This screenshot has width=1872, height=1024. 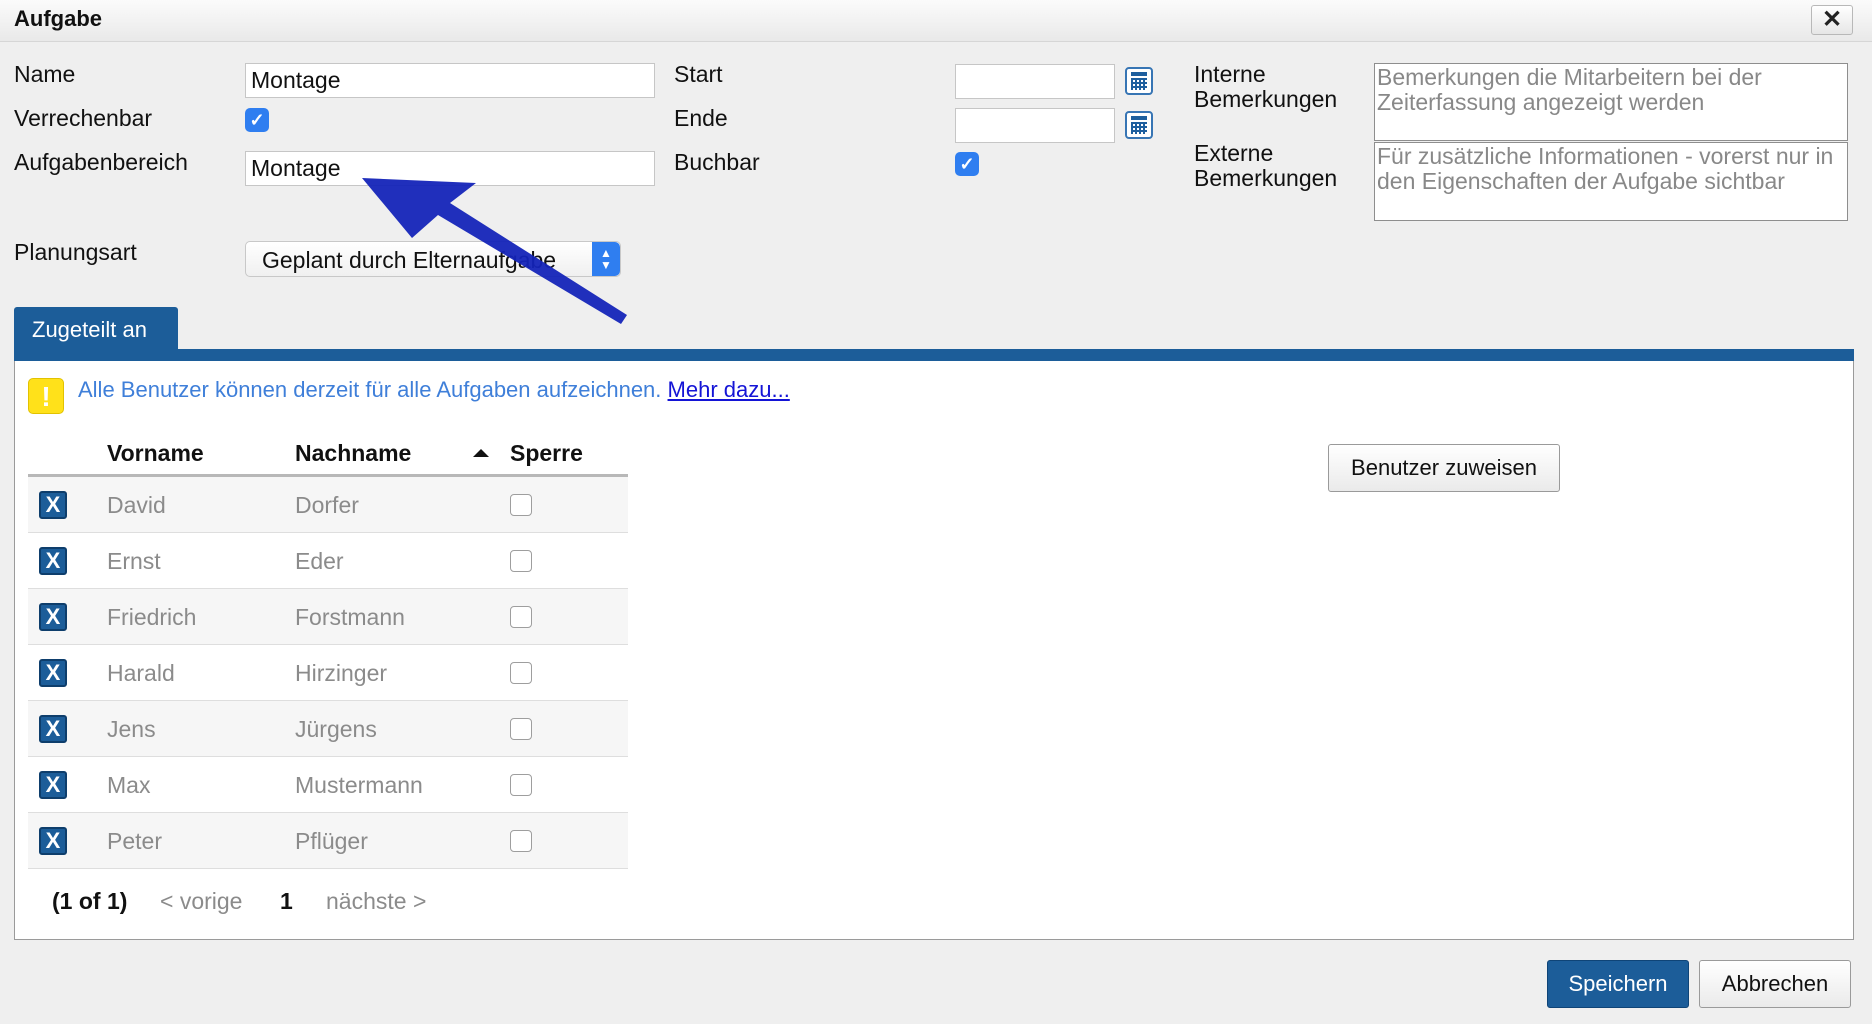 What do you see at coordinates (376, 901) in the screenshot?
I see `pager-next-link: nächste >` at bounding box center [376, 901].